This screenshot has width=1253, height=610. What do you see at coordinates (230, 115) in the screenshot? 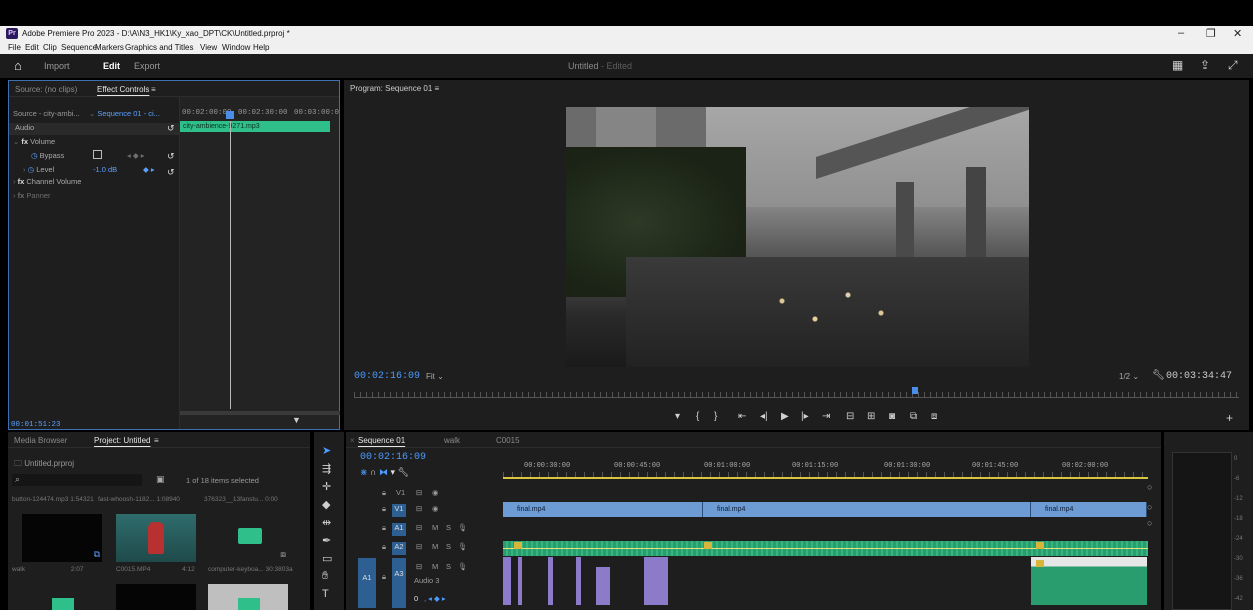
I see `ec-playhead-handle` at bounding box center [230, 115].